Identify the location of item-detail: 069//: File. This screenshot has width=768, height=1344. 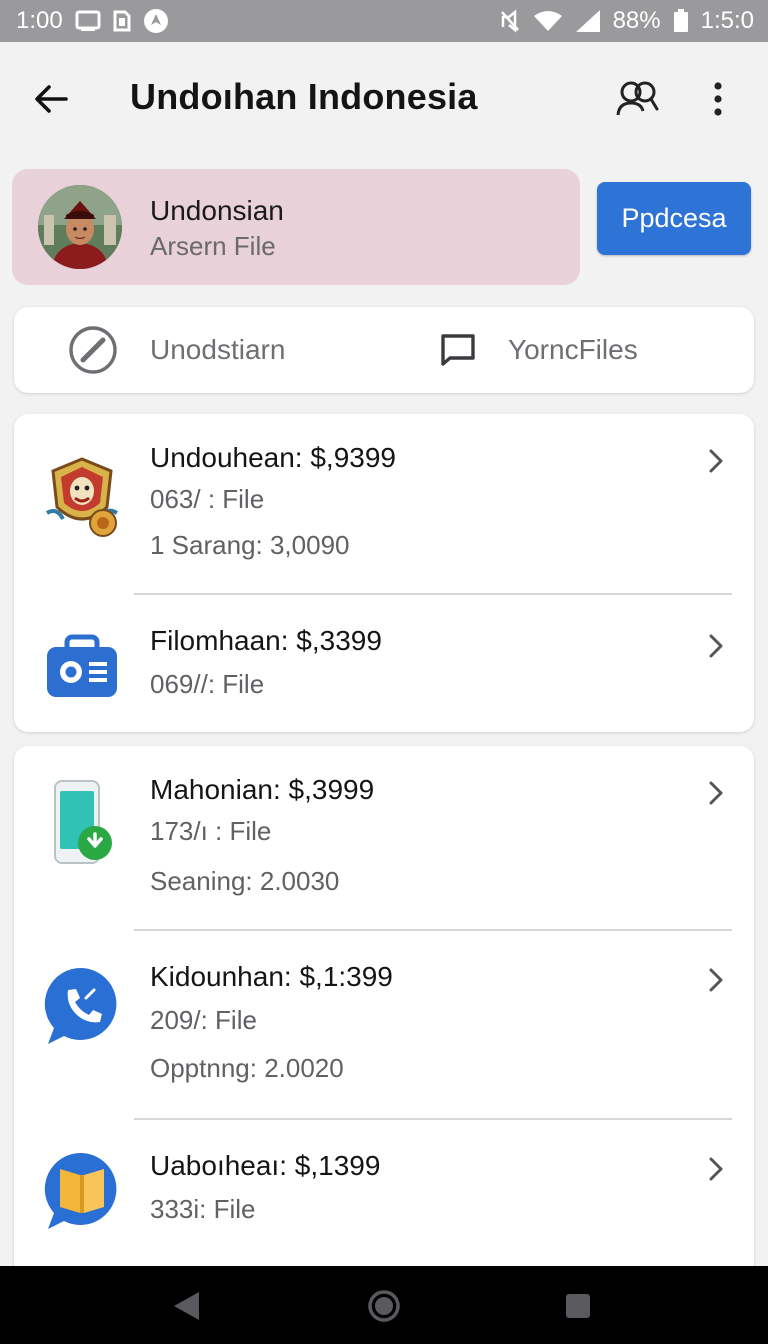
(207, 684).